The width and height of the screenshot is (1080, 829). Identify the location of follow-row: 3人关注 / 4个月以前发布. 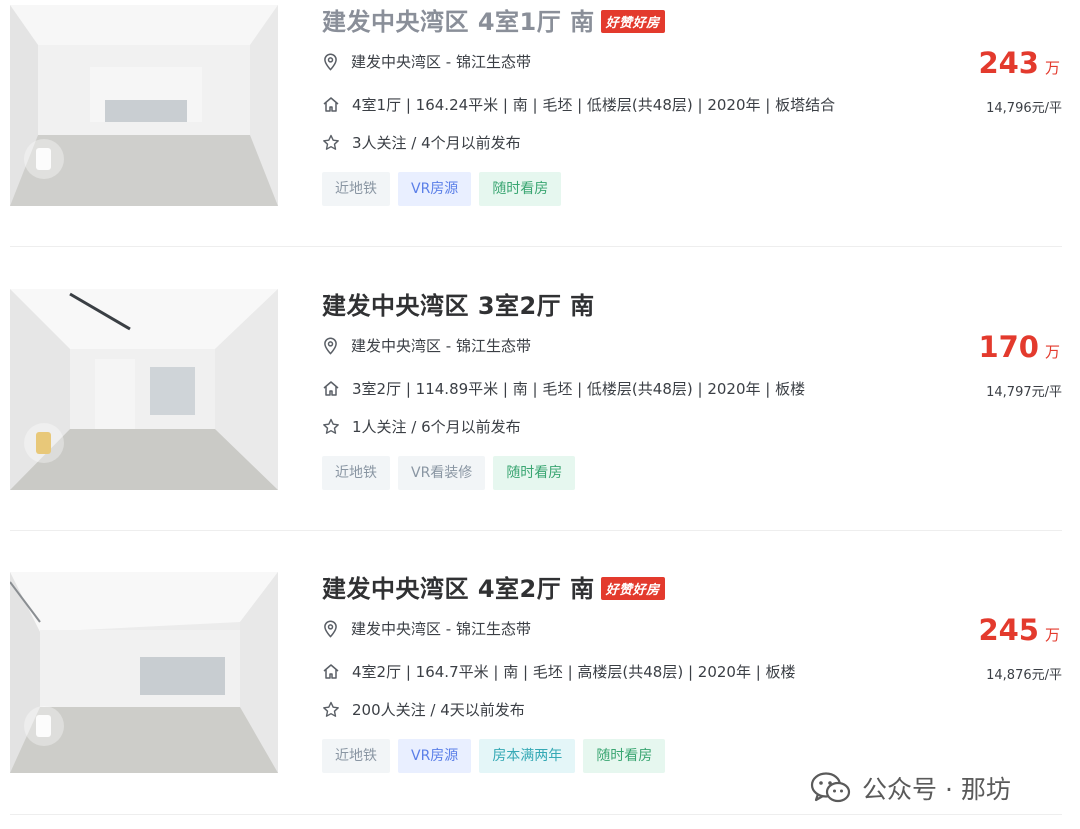
(421, 142).